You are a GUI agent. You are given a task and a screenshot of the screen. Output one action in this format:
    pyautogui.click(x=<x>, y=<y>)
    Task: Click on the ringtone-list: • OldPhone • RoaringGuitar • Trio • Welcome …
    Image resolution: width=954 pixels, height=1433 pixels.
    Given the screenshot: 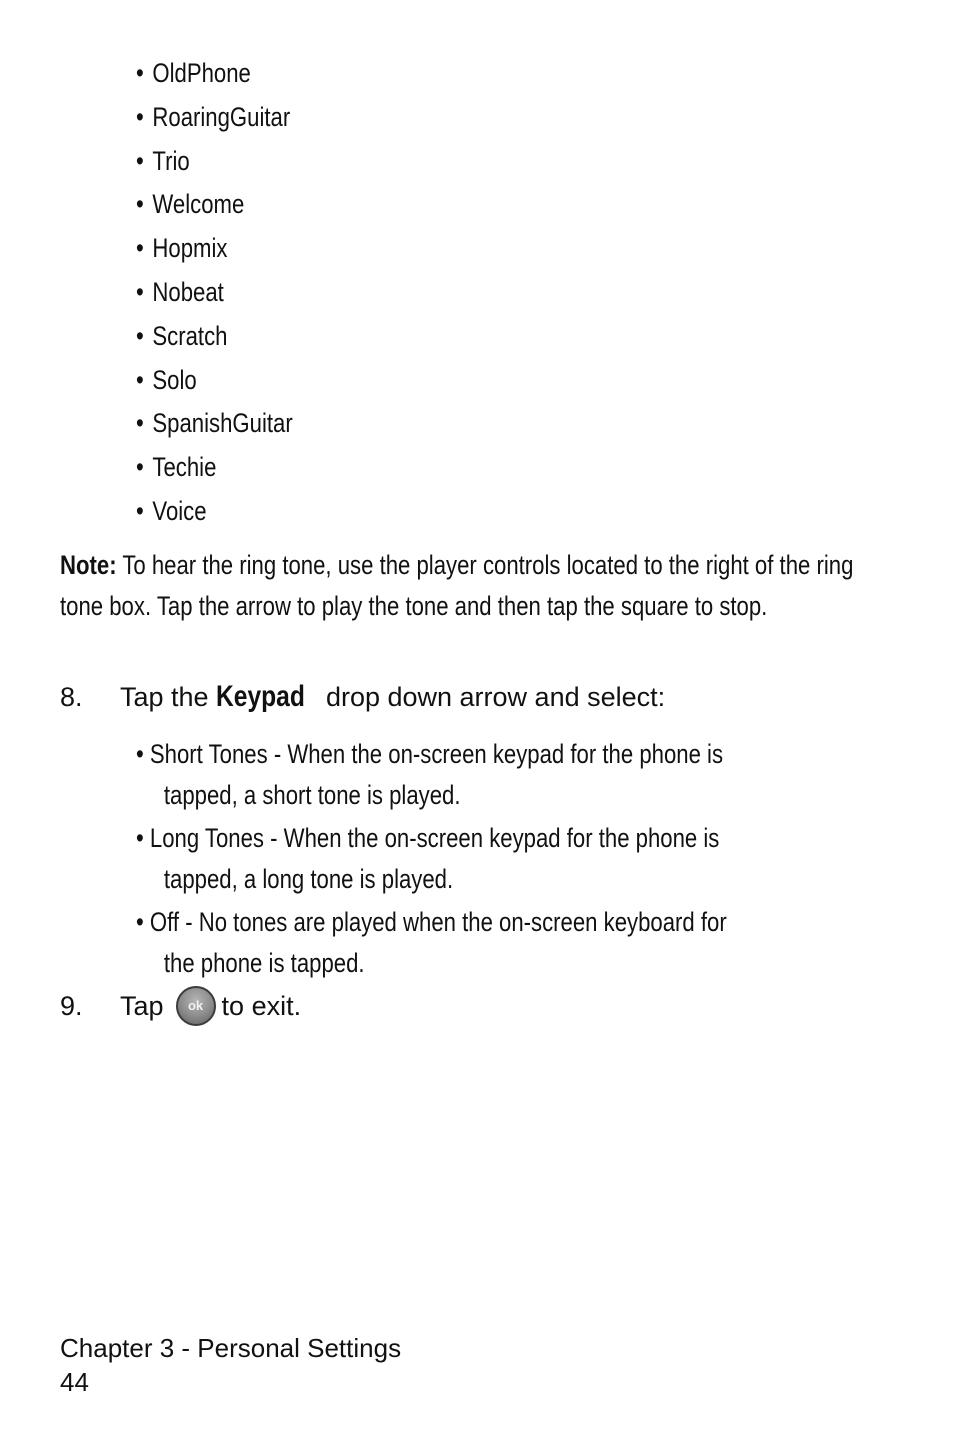 What is the action you would take?
    pyautogui.click(x=231, y=293)
    